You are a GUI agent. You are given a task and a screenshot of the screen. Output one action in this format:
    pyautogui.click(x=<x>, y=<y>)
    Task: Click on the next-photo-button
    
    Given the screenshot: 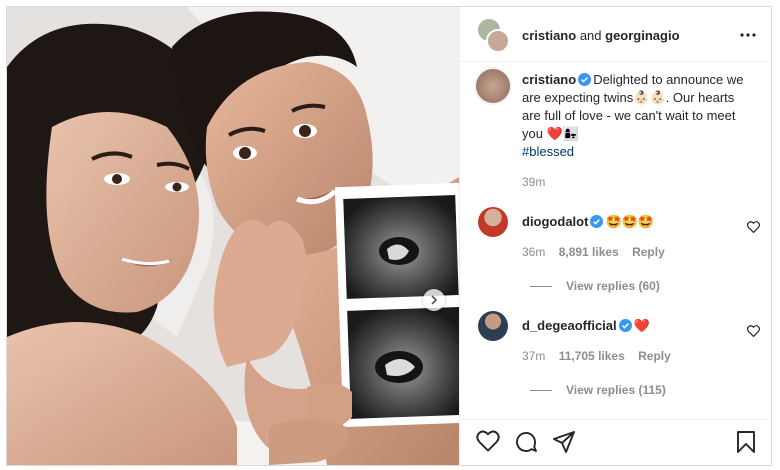 What is the action you would take?
    pyautogui.click(x=434, y=300)
    